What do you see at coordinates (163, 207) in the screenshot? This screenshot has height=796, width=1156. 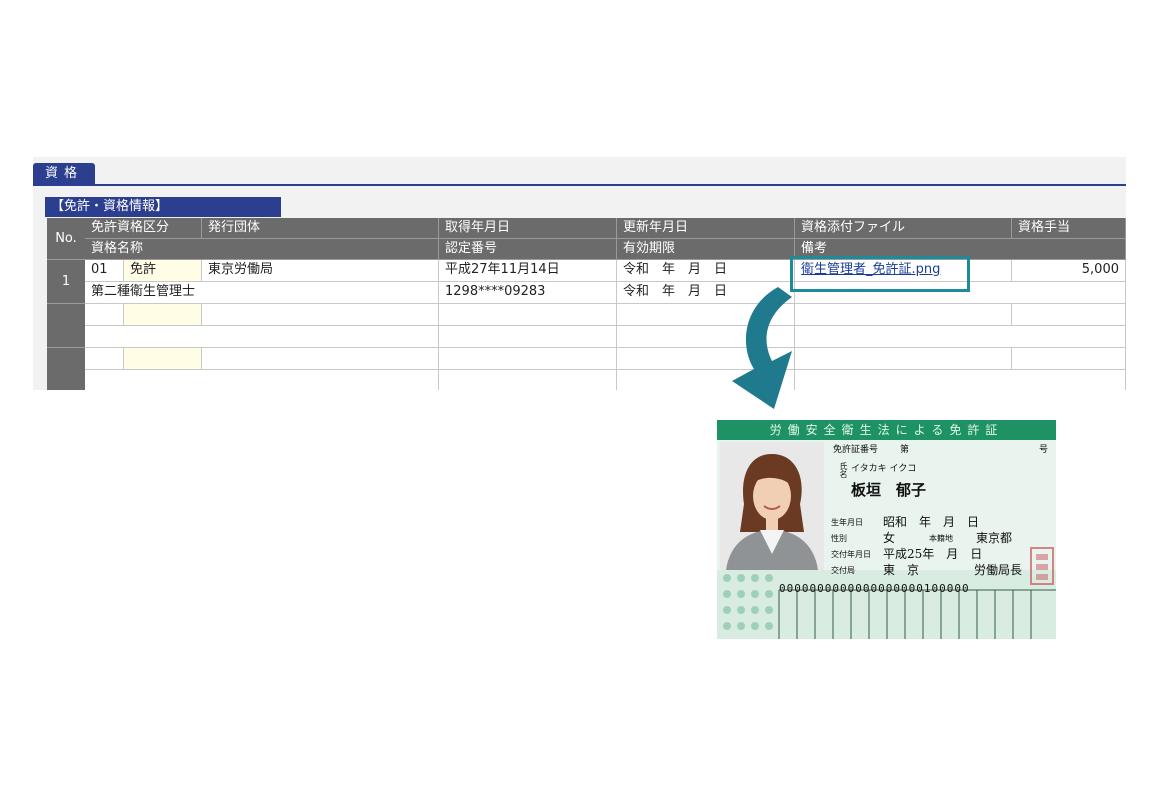 I see `section-title: 【免許・資格情報】` at bounding box center [163, 207].